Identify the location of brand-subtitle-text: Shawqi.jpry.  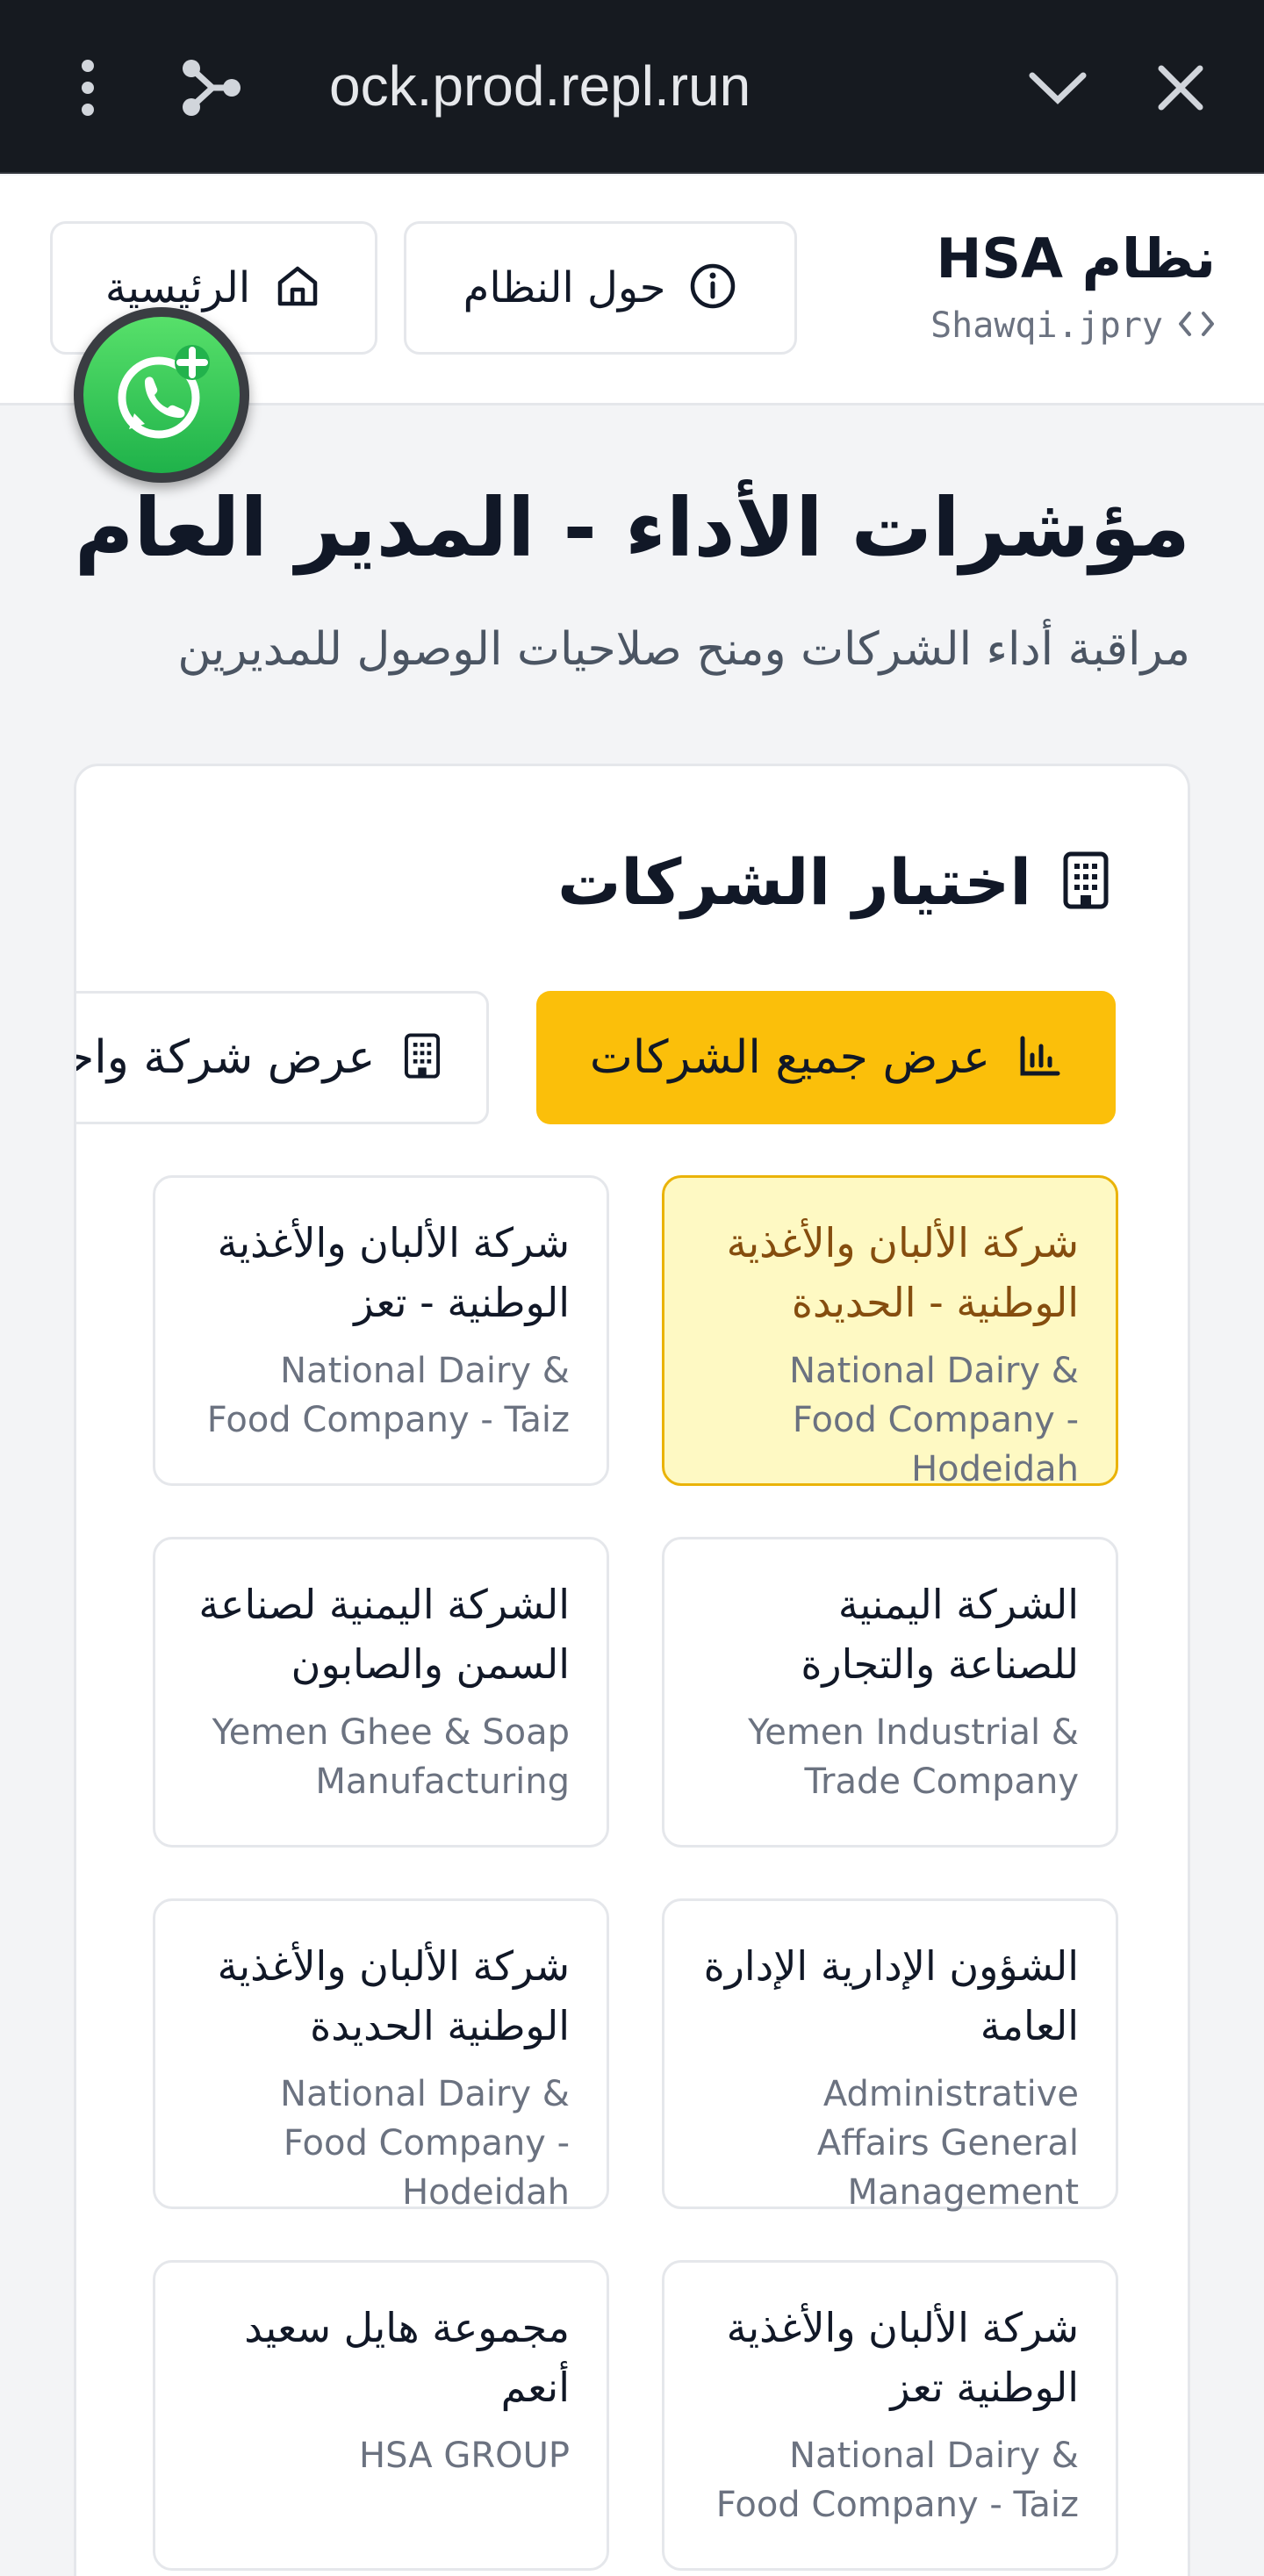
(1046, 326).